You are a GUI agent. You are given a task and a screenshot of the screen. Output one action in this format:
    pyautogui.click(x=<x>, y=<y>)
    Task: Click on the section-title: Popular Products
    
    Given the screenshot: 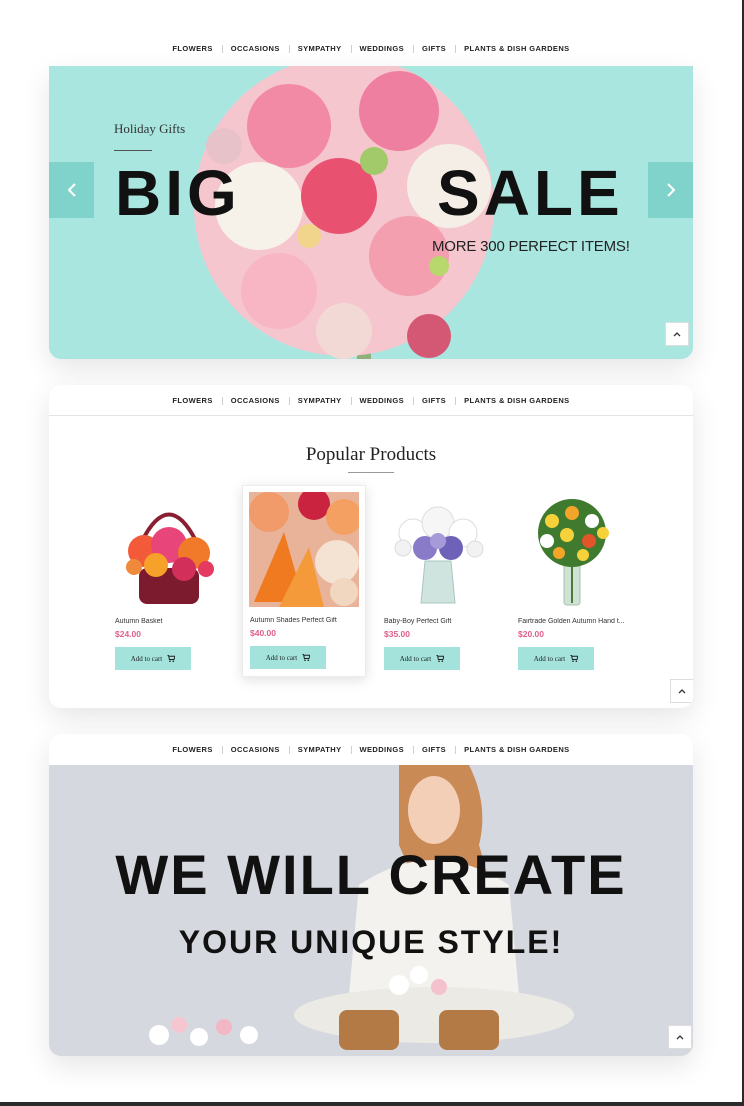 What is the action you would take?
    pyautogui.click(x=371, y=454)
    